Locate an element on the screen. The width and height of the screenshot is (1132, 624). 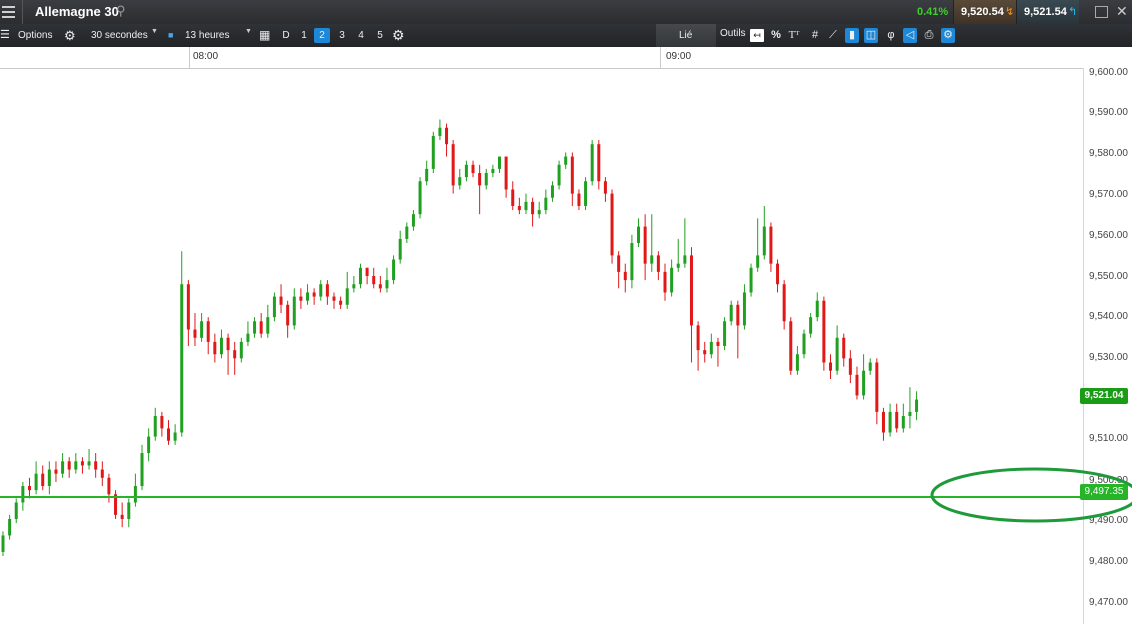
current-price-label: 9,521.04 is located at coordinates (1104, 395).